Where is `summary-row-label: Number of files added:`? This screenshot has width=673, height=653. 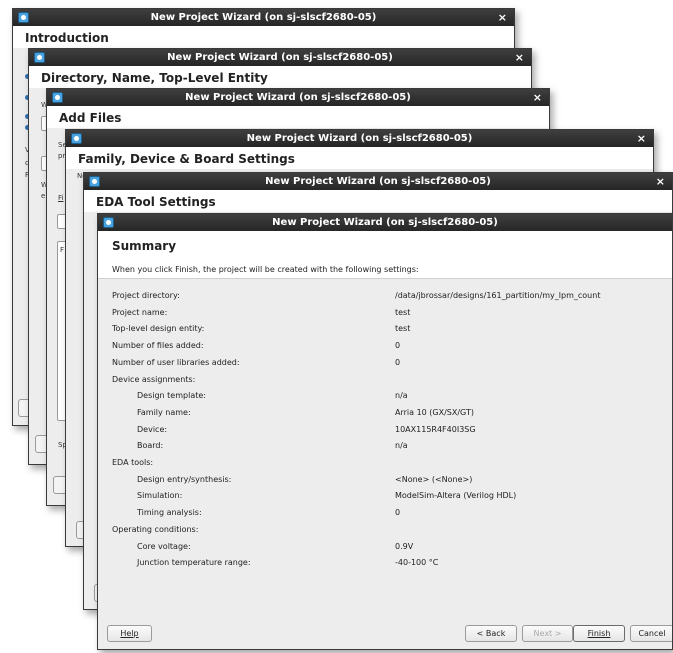
summary-row-label: Number of files added: is located at coordinates (158, 346).